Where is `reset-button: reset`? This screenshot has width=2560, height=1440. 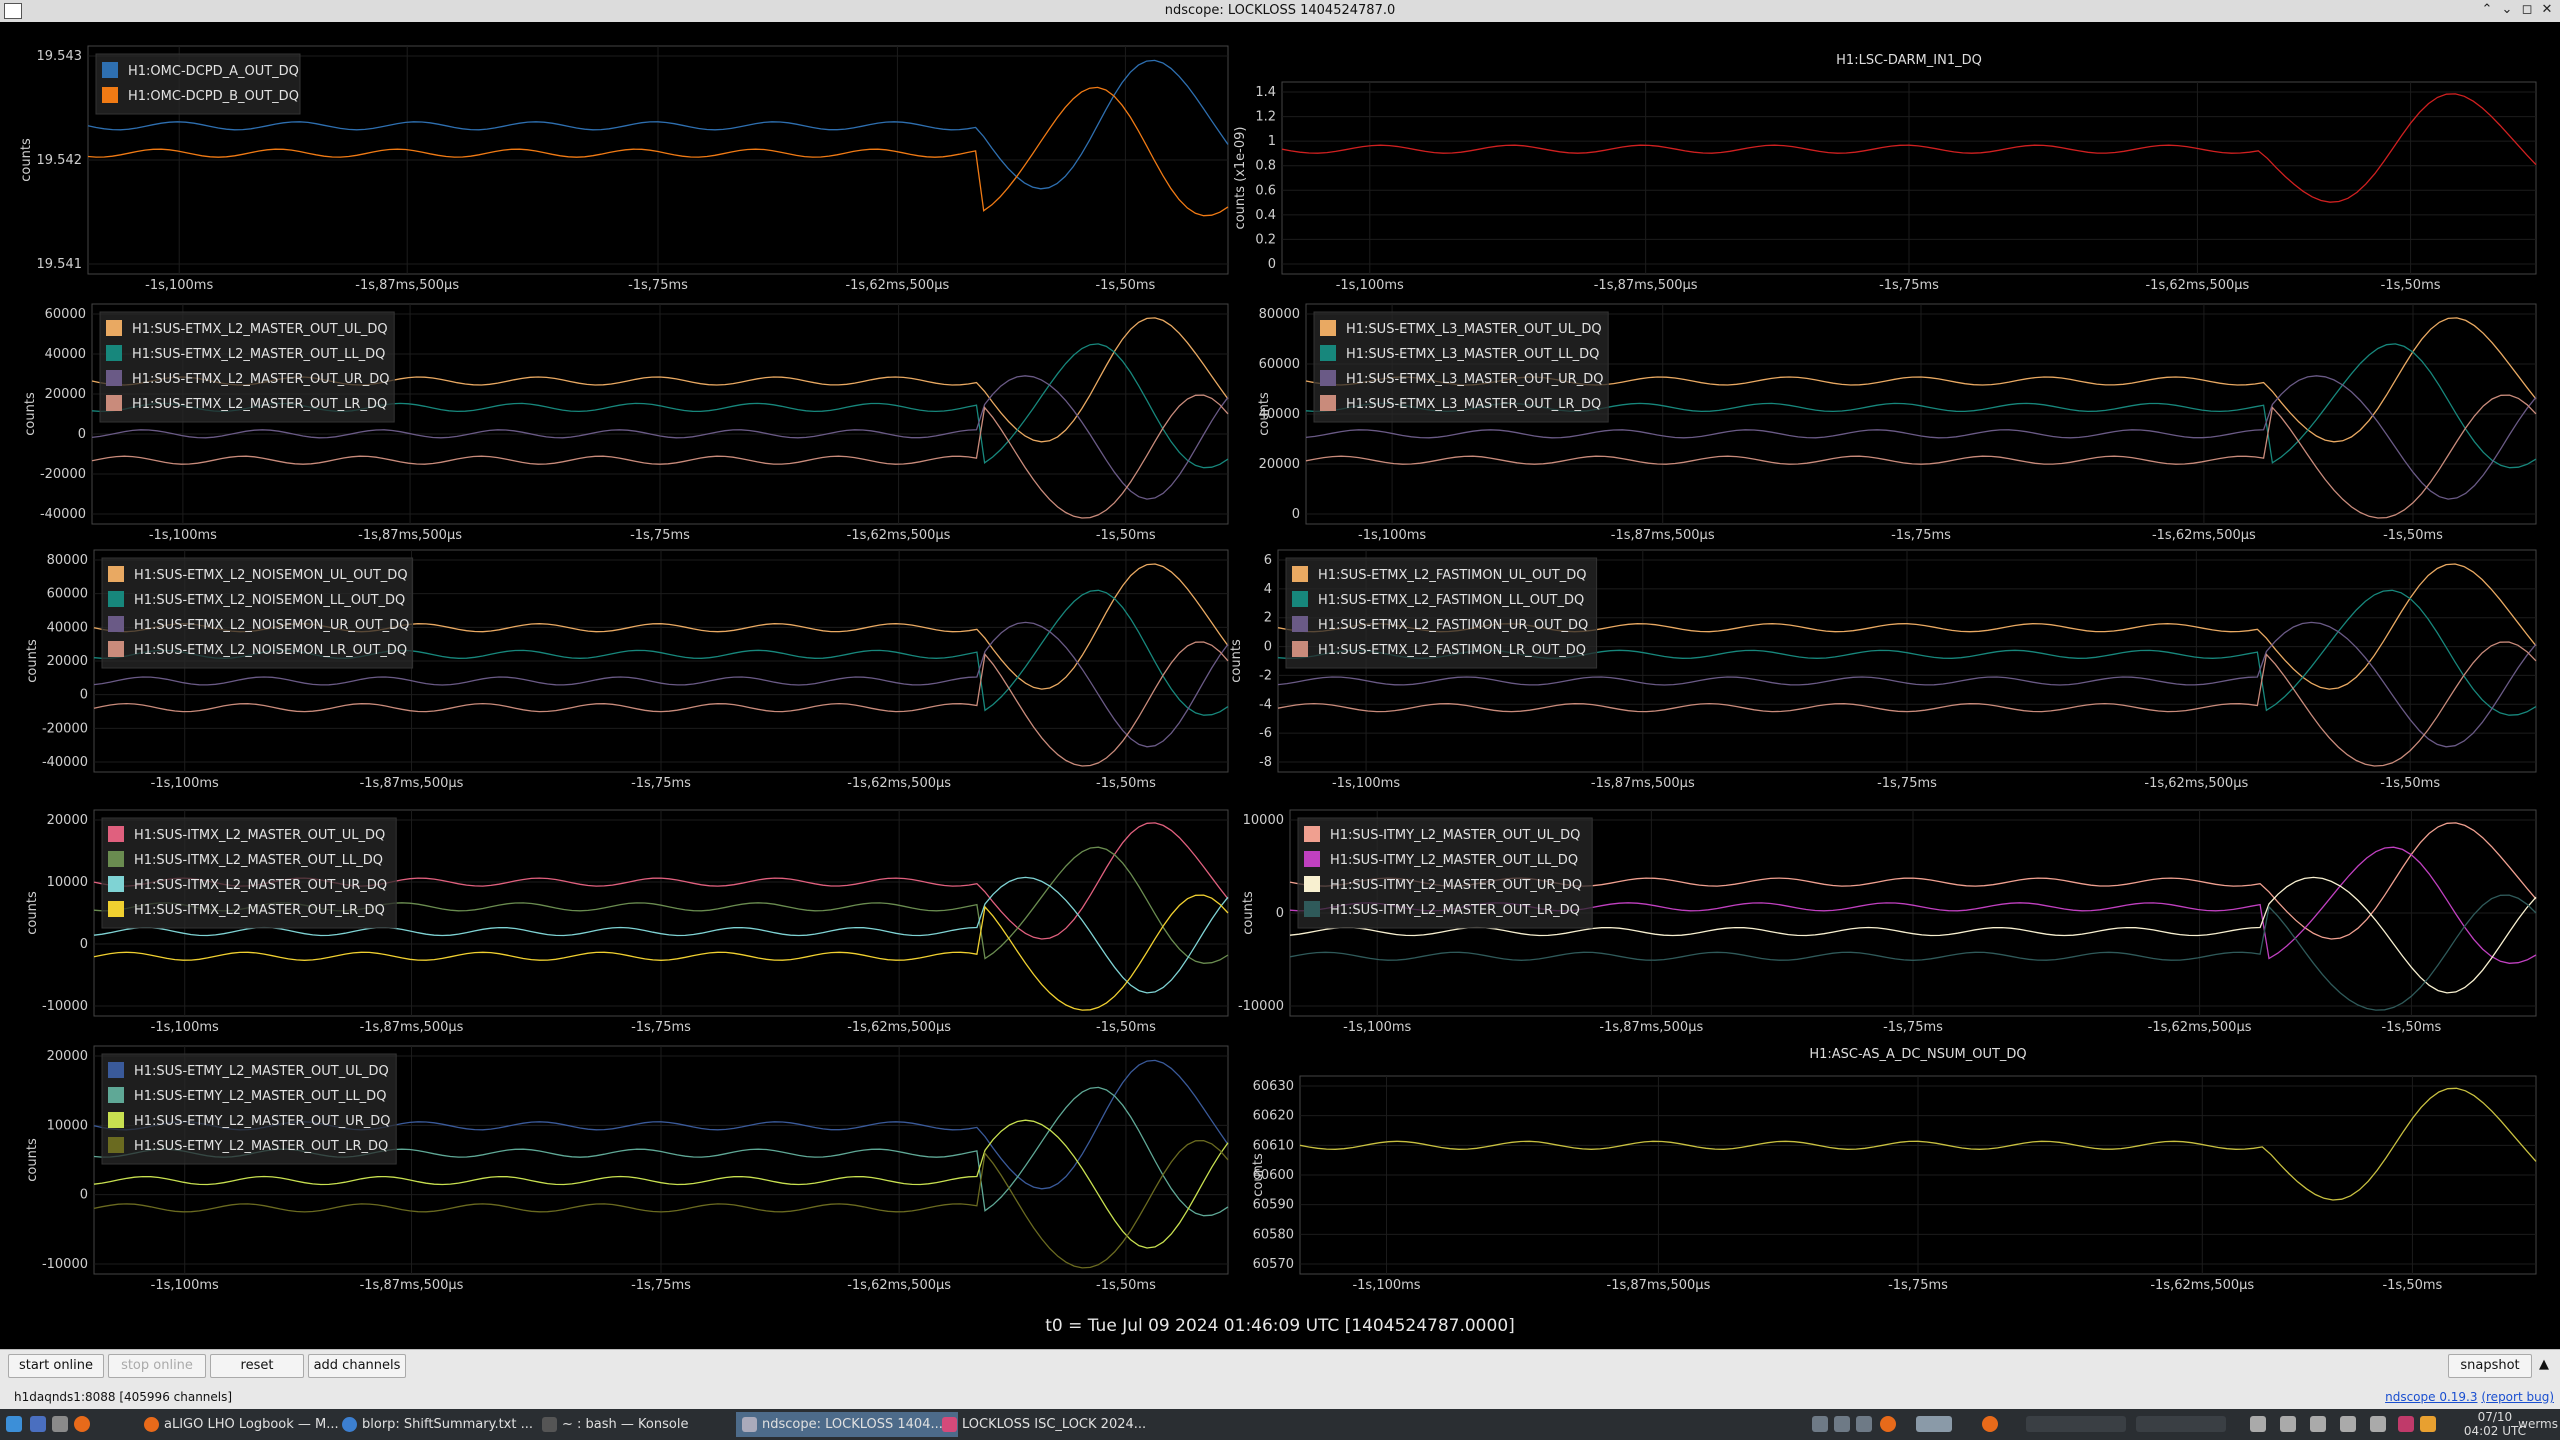
reset-button: reset is located at coordinates (257, 1366).